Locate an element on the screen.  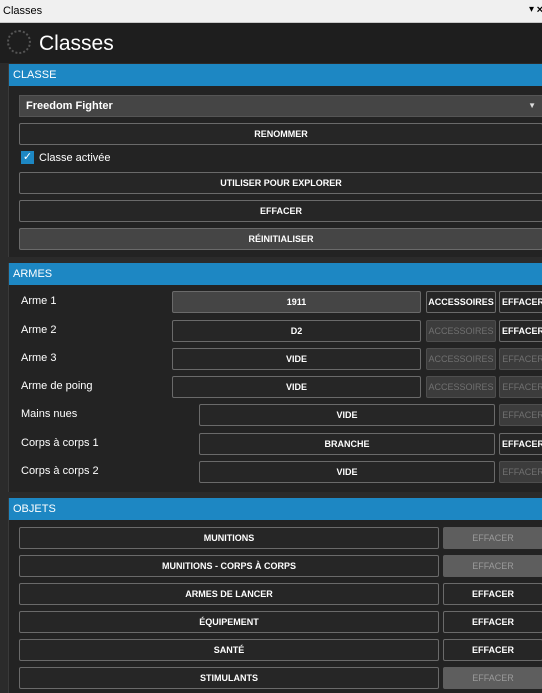
item-slot-button: SANTÉ is located at coordinates (229, 650).